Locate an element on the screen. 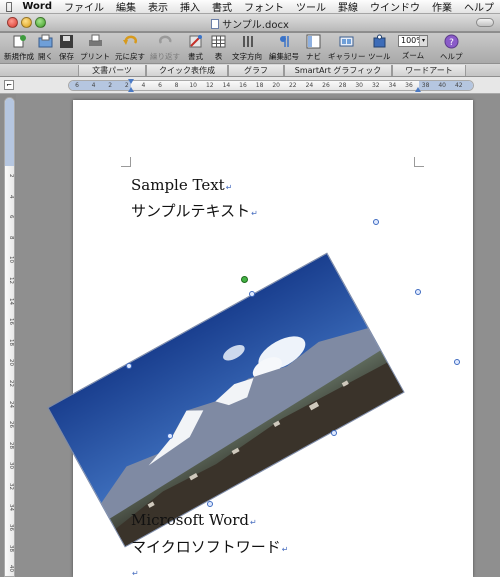 This screenshot has height=577, width=500. text-line: マイクロソフトワード↵ is located at coordinates (209, 546).